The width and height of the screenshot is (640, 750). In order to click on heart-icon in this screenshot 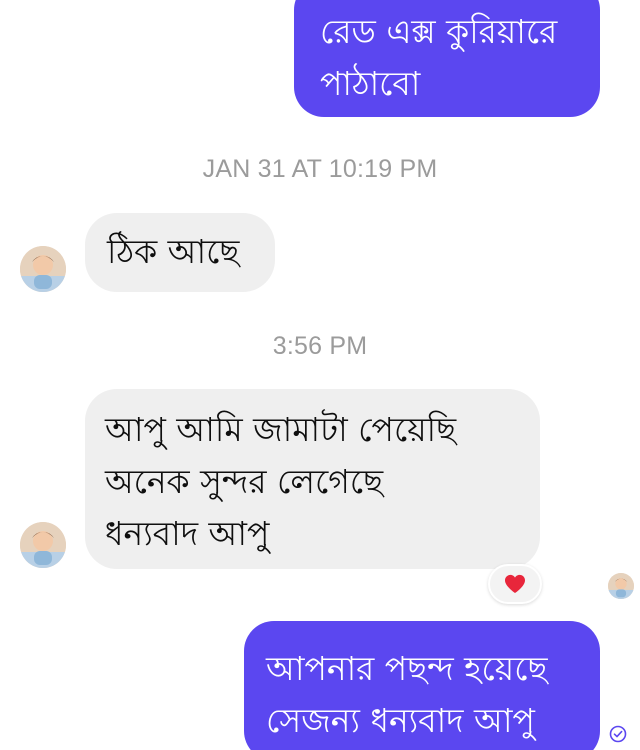, I will do `click(515, 584)`.